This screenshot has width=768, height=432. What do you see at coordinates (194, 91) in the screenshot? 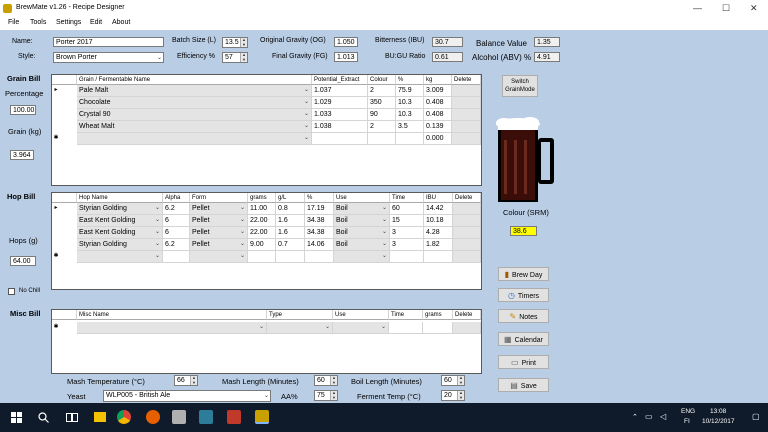
I see `grain-name-cell: Pale Malt ⌄` at bounding box center [194, 91].